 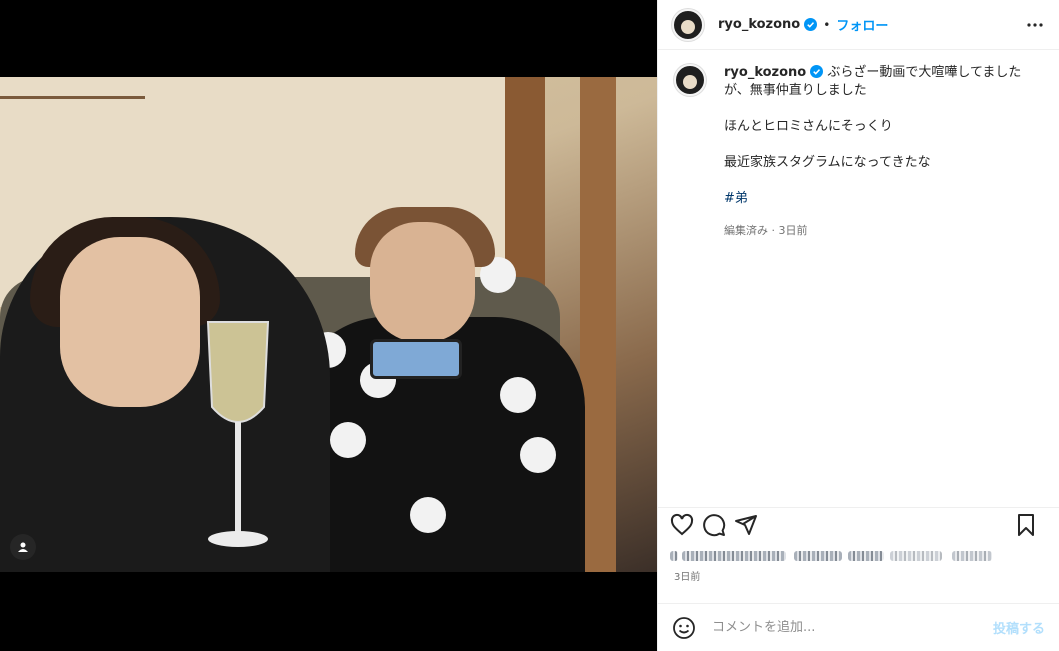 I want to click on caption-text-line-2: ほんとヒロミさんにそっくり, so click(x=808, y=126).